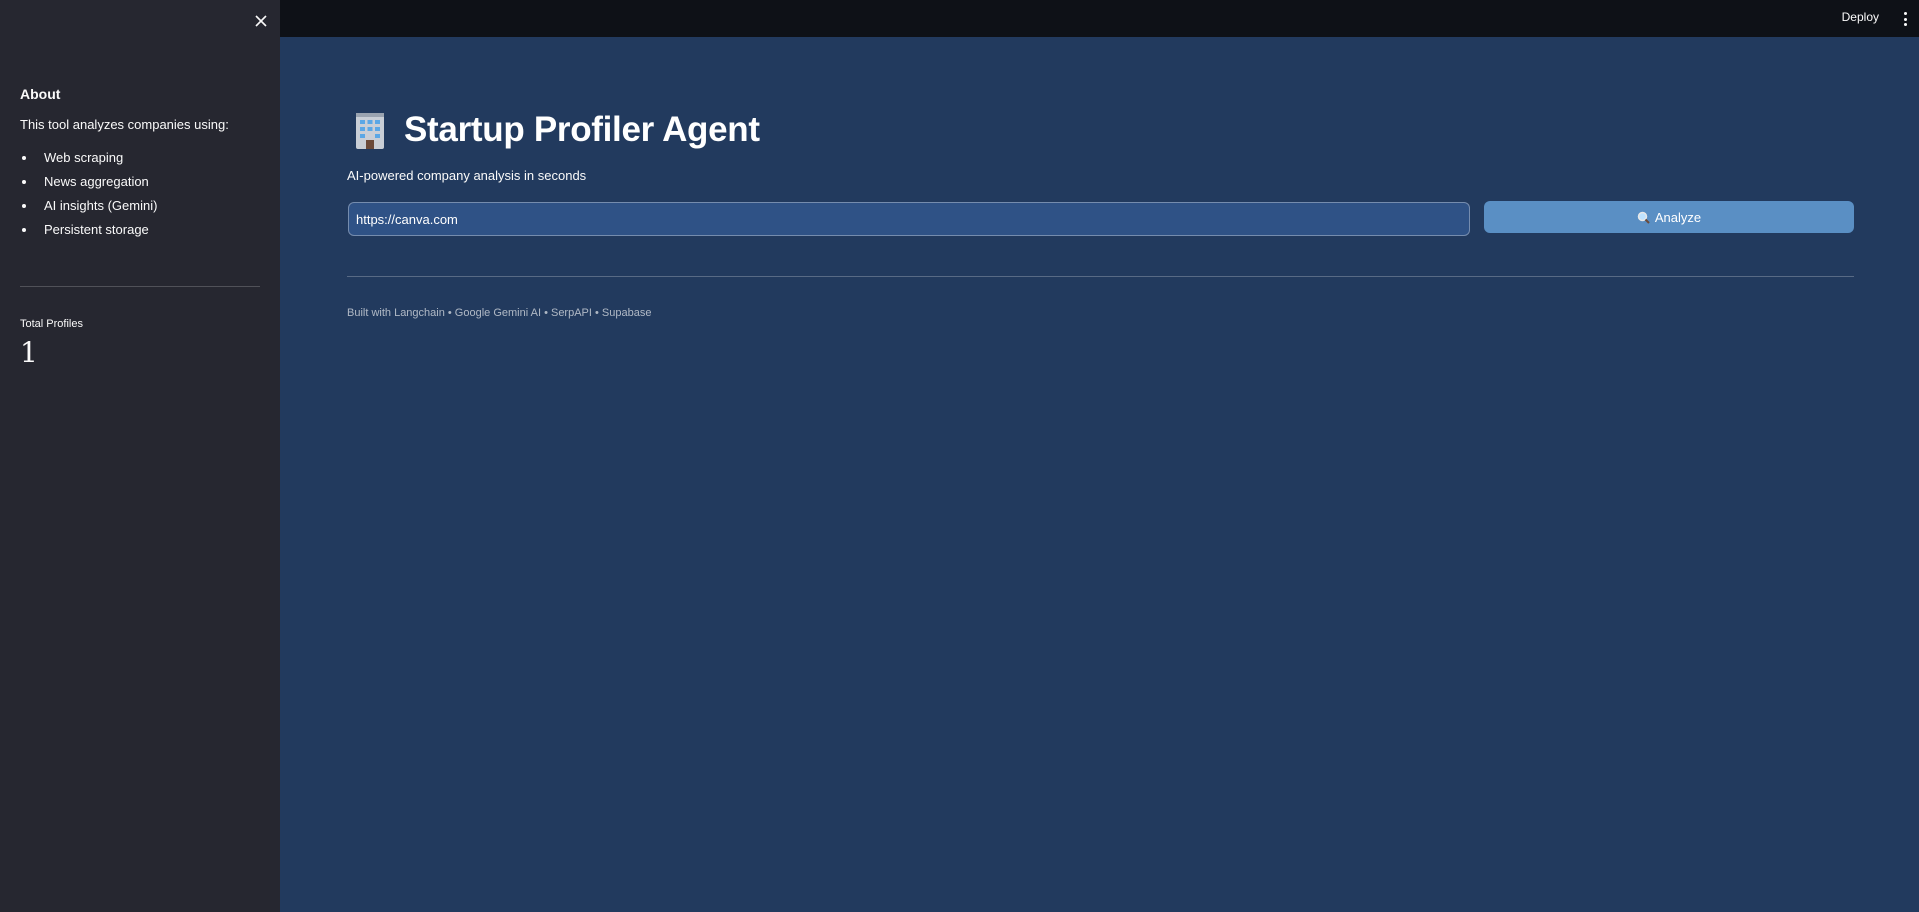 The height and width of the screenshot is (912, 1919). I want to click on main-menu-button, so click(1905, 19).